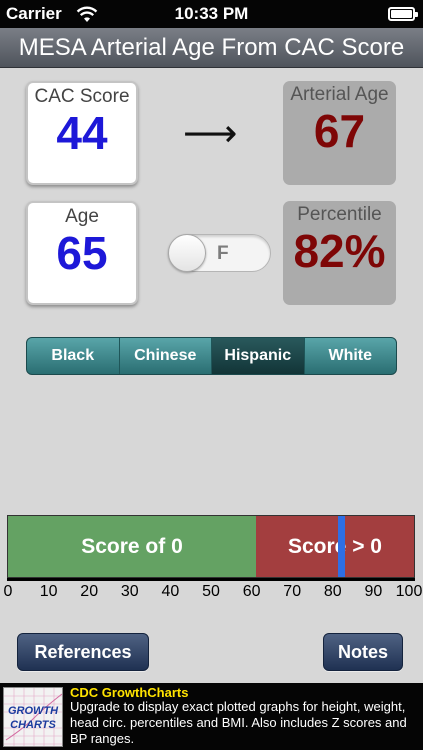  Describe the element at coordinates (129, 591) in the screenshot. I see `axis-tick-label: 30` at that location.